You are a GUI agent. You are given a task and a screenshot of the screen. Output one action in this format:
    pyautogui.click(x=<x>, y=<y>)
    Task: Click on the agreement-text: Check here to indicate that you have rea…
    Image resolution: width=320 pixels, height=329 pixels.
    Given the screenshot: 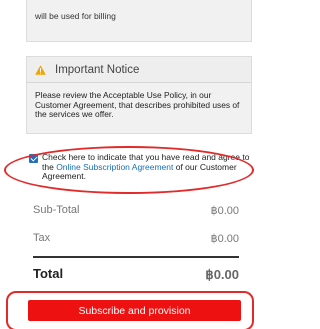 What is the action you would take?
    pyautogui.click(x=148, y=167)
    